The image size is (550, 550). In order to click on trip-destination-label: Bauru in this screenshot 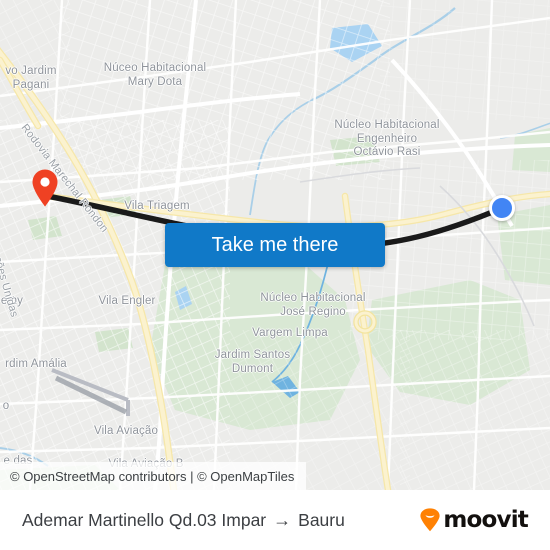, I will do `click(321, 519)`.